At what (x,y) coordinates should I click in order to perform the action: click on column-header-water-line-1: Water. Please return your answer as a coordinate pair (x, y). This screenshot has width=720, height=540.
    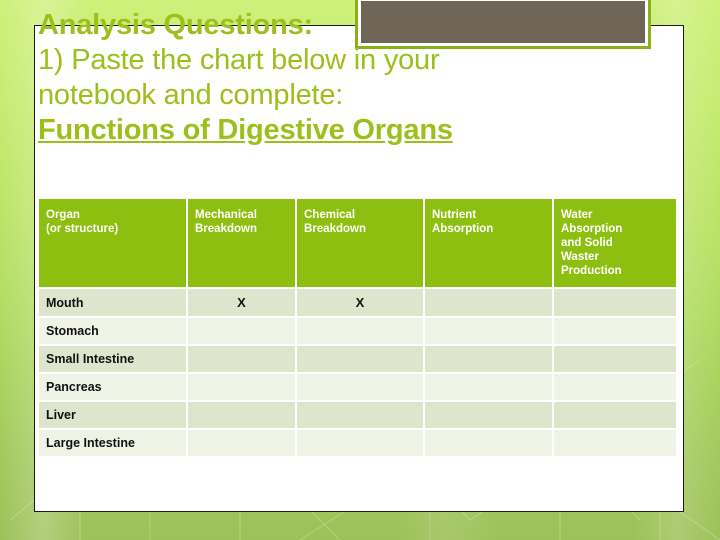
    Looking at the image, I should click on (577, 215).